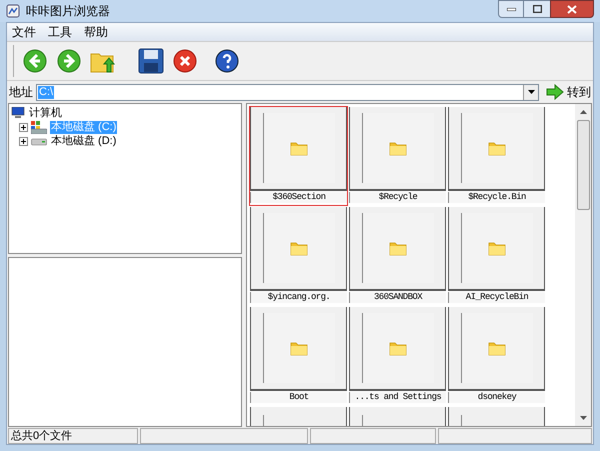 This screenshot has height=451, width=600. I want to click on tree-item: 本地磁盘 (D:), so click(84, 141).